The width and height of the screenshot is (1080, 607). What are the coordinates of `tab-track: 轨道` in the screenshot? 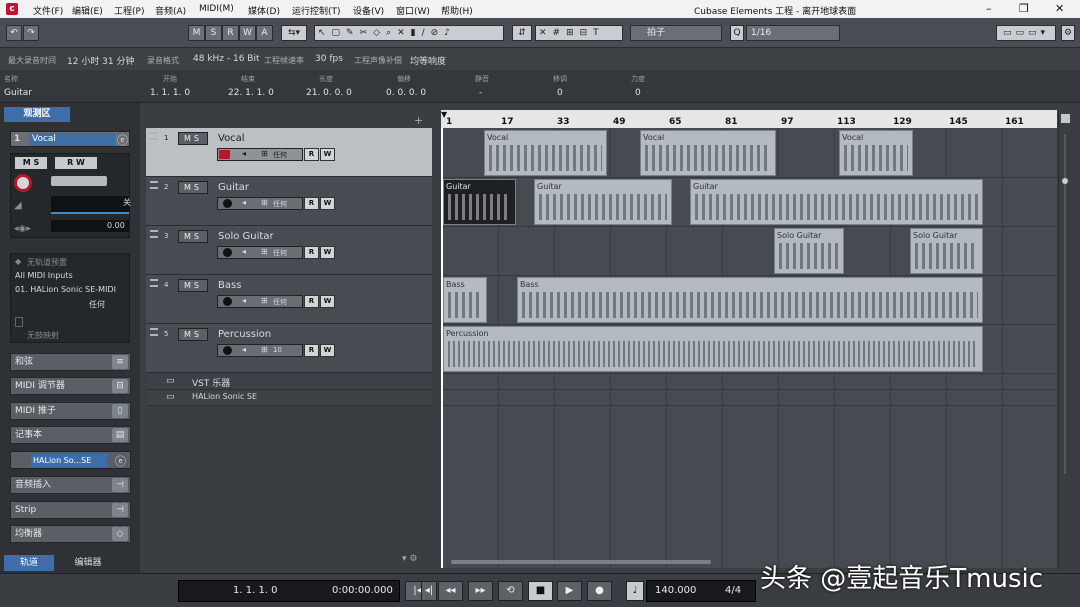 It's located at (29, 563).